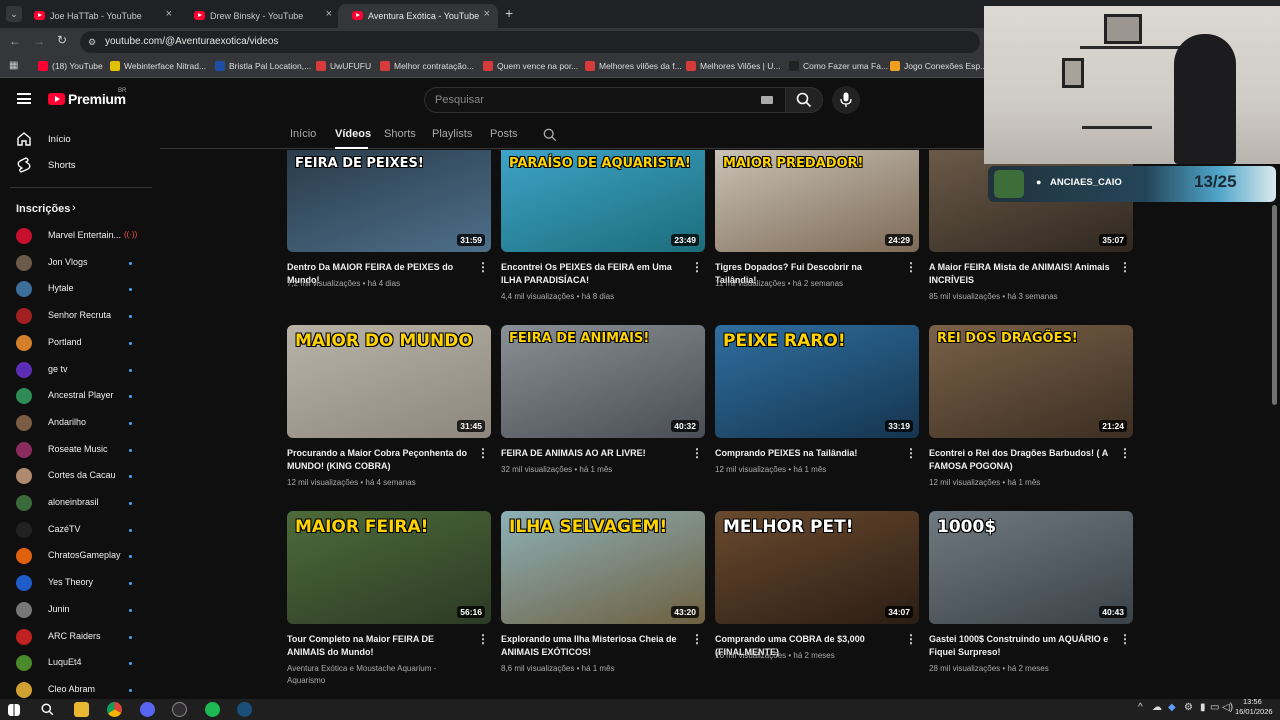 The width and height of the screenshot is (1280, 720). Describe the element at coordinates (817, 567) in the screenshot. I see `video-thumbnail: MELHOR PET! 34:07` at that location.